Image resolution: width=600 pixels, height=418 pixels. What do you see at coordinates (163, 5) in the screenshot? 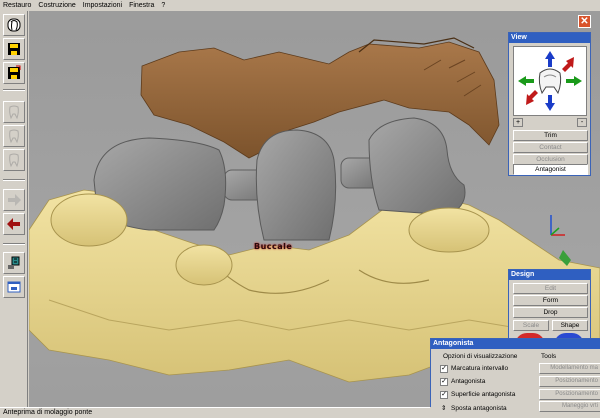
I see `menu-help: ?` at bounding box center [163, 5].